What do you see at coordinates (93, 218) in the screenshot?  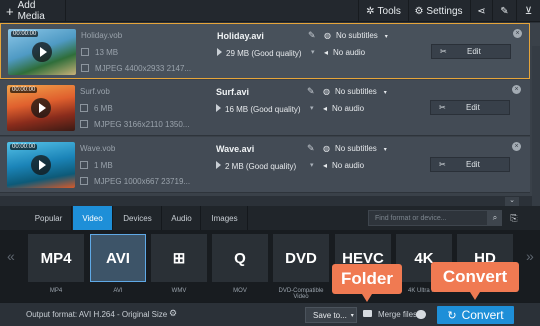 I see `tab-video: Video` at bounding box center [93, 218].